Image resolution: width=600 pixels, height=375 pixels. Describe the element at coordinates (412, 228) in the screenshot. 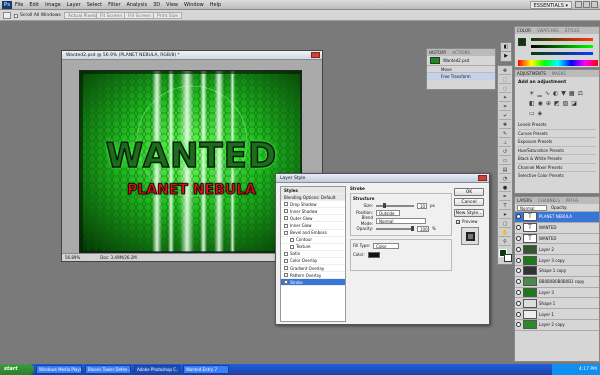

I see `opacity-slider-thumb` at that location.